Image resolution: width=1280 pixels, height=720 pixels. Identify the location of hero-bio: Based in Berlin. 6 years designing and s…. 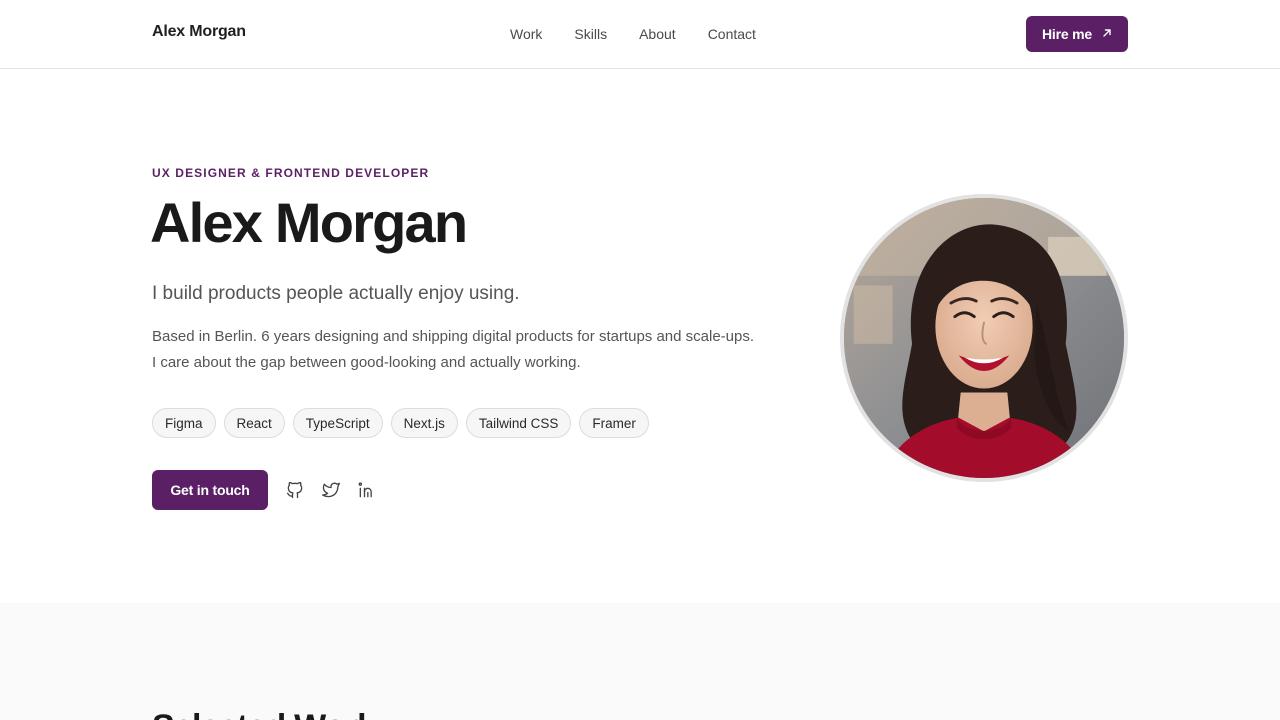
(472, 350).